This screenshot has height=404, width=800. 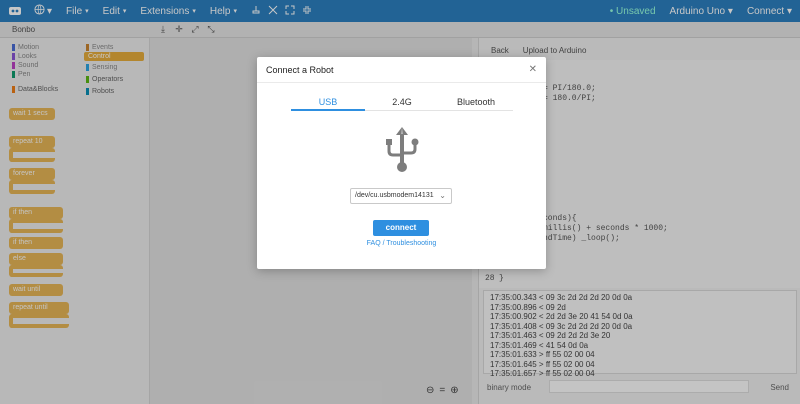 I want to click on port-value: /dev/cu.usbmodem14131, so click(x=394, y=195).